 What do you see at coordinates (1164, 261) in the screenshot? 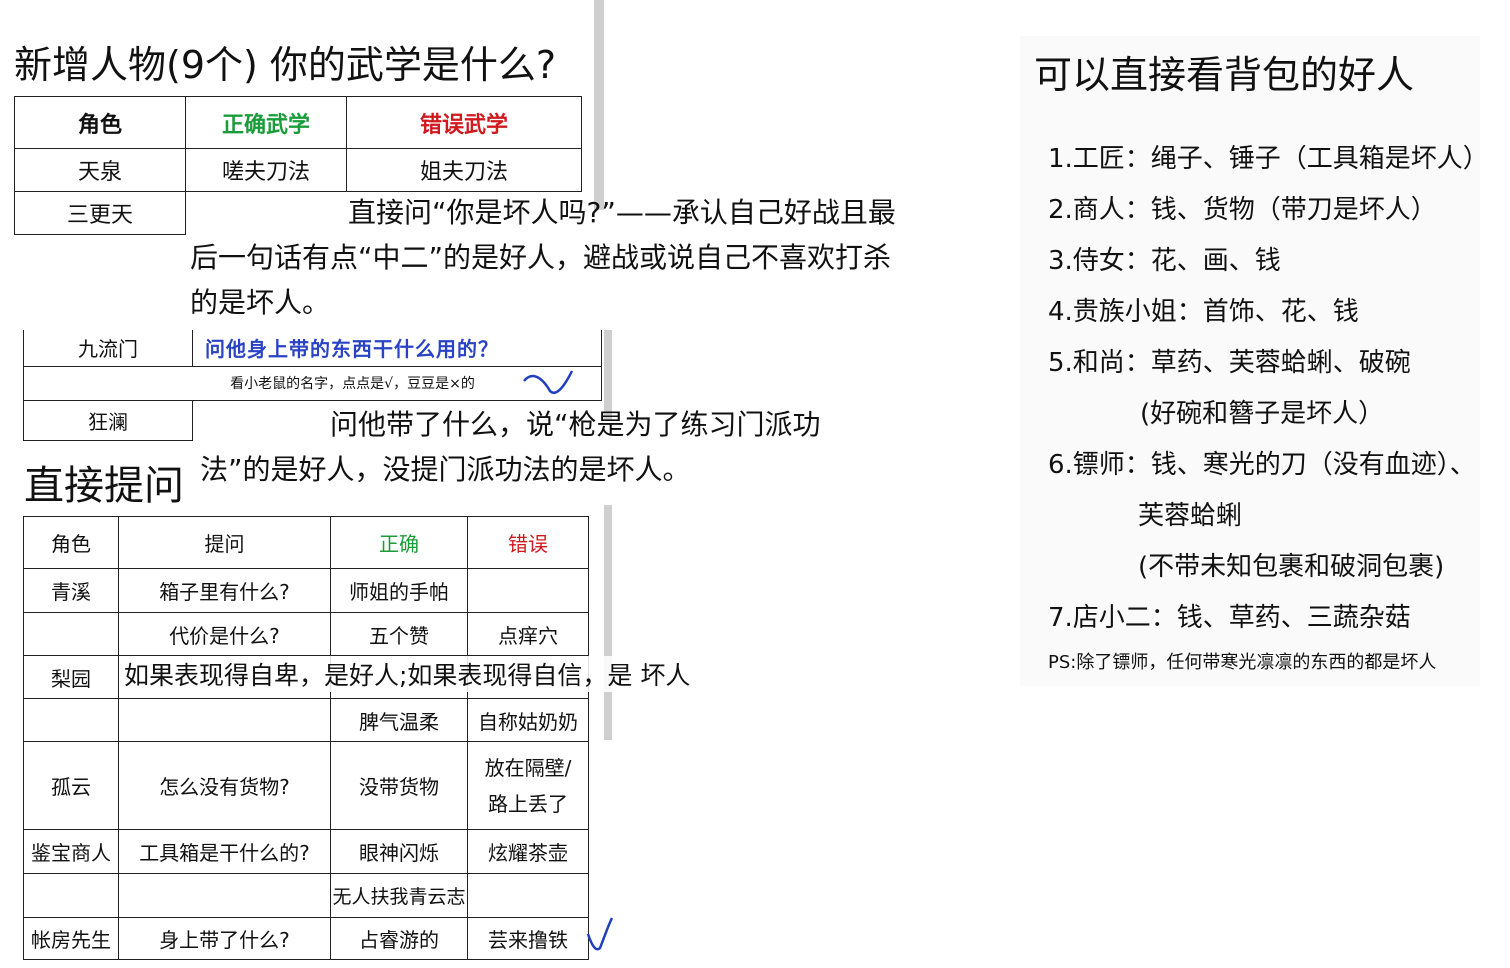
I see `bag-list-item: 3.侍女：花、画、钱` at bounding box center [1164, 261].